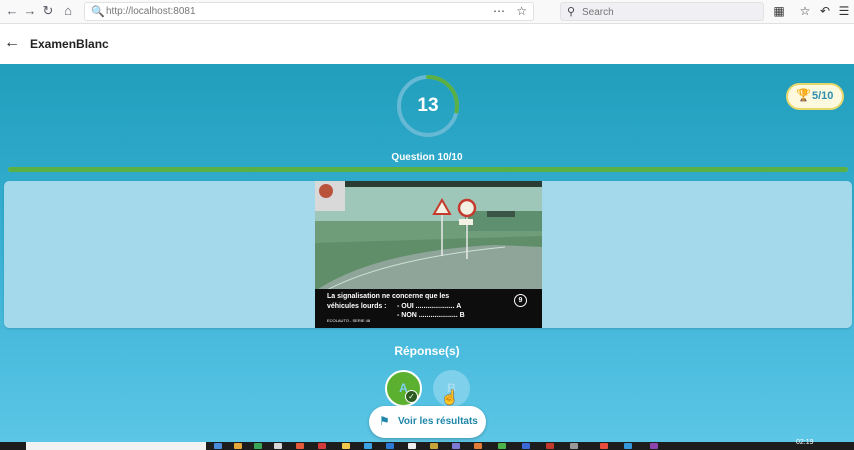 The image size is (854, 450). Describe the element at coordinates (427, 444) in the screenshot. I see `os-taskbar: 02:19` at that location.